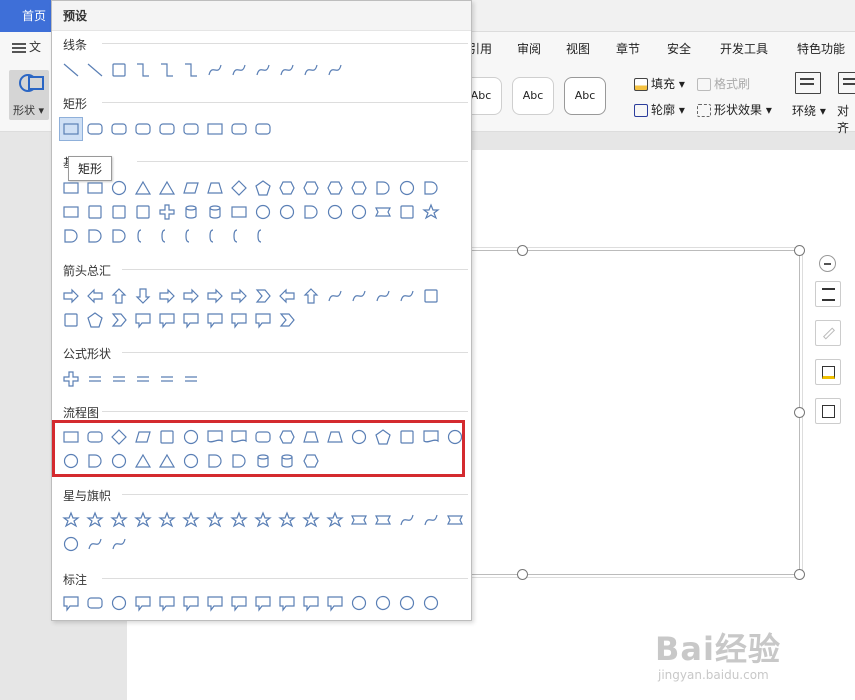 This screenshot has width=855, height=700. I want to click on style-preset-2: Abc, so click(533, 96).